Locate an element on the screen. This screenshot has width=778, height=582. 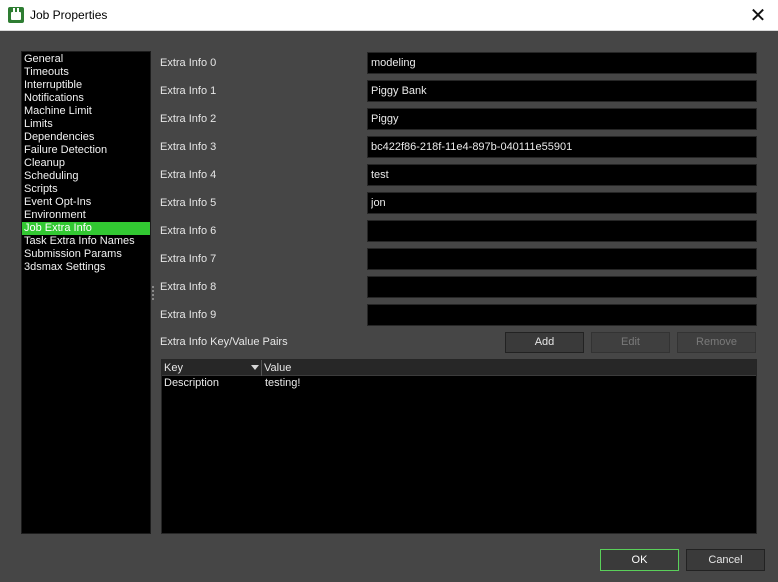
column-header-key-label: Key is located at coordinates (173, 368).